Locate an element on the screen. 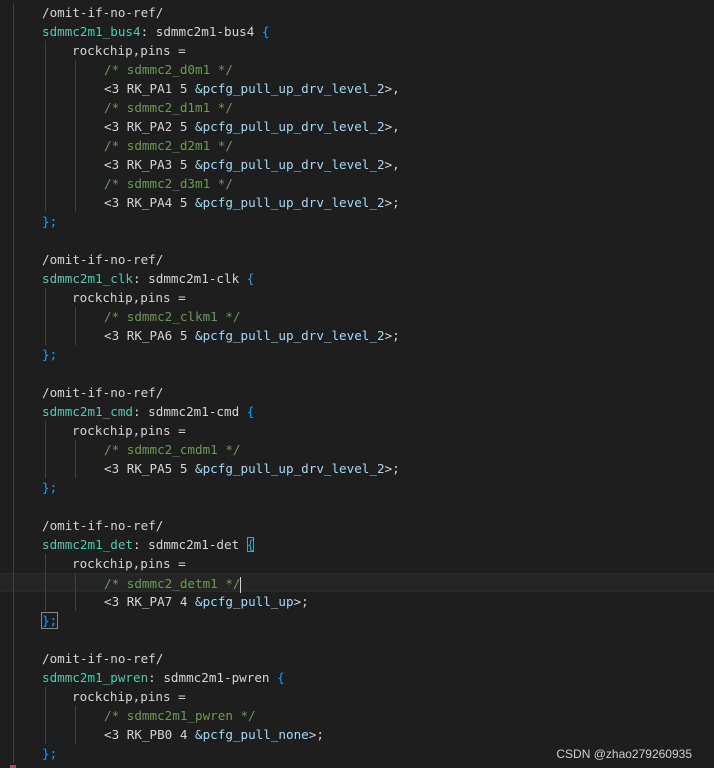 The image size is (714, 768). pin-comment: /* sdmmc2_clkm1 */ is located at coordinates (172, 316).